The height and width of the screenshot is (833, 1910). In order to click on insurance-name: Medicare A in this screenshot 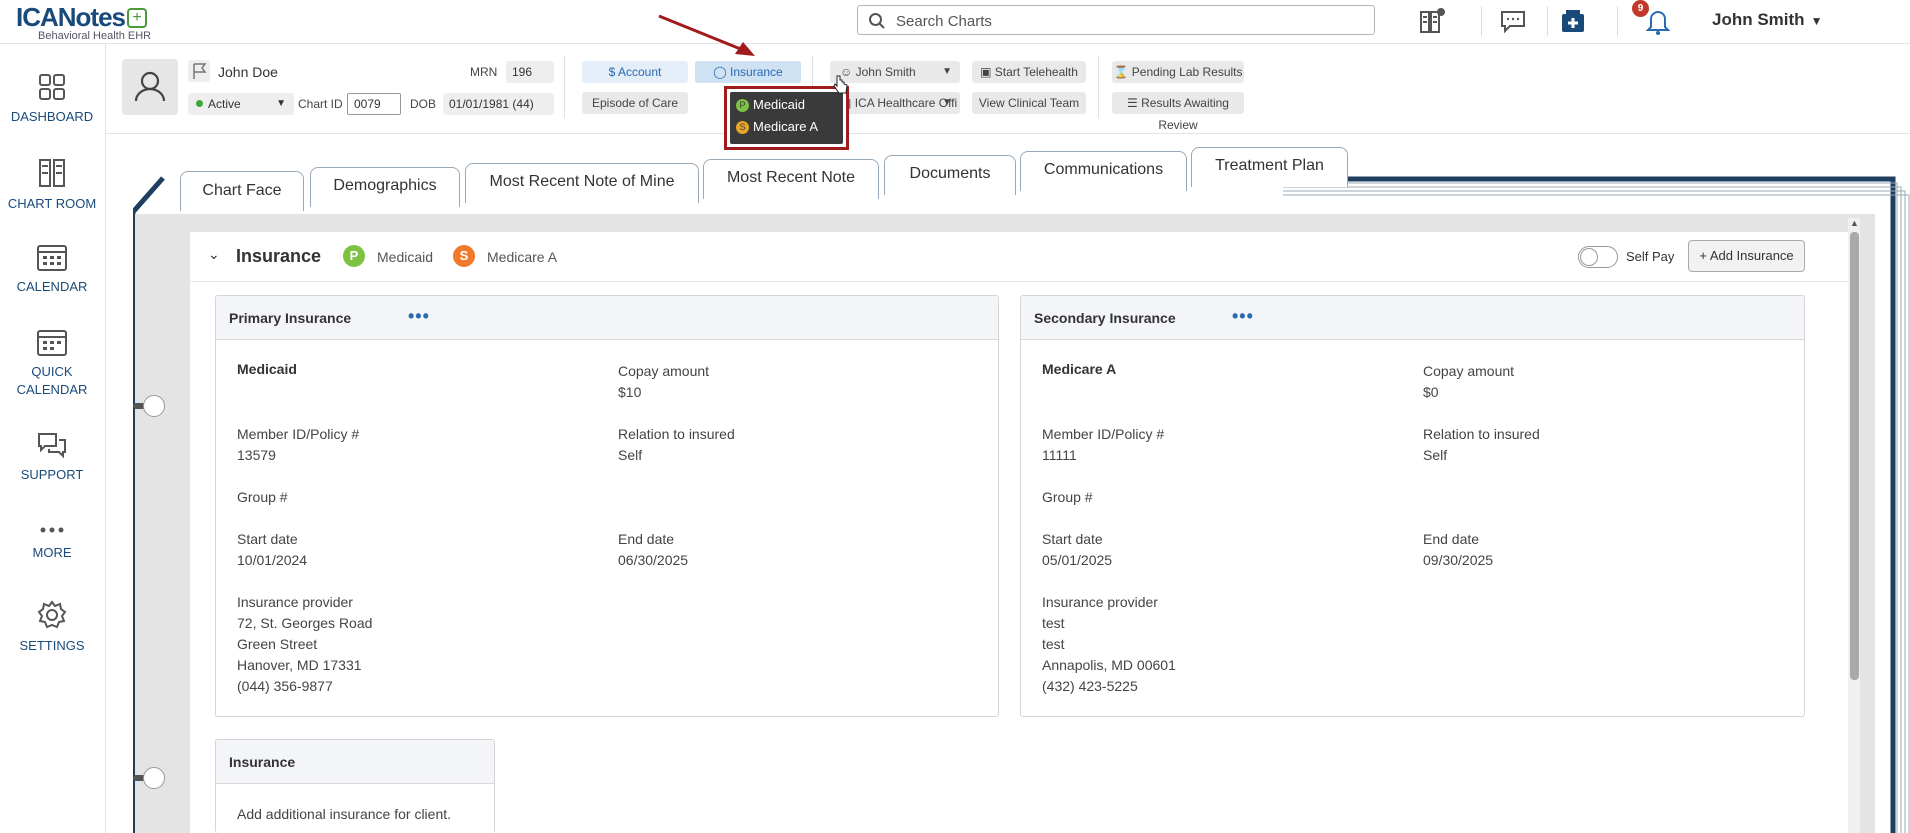, I will do `click(1079, 369)`.